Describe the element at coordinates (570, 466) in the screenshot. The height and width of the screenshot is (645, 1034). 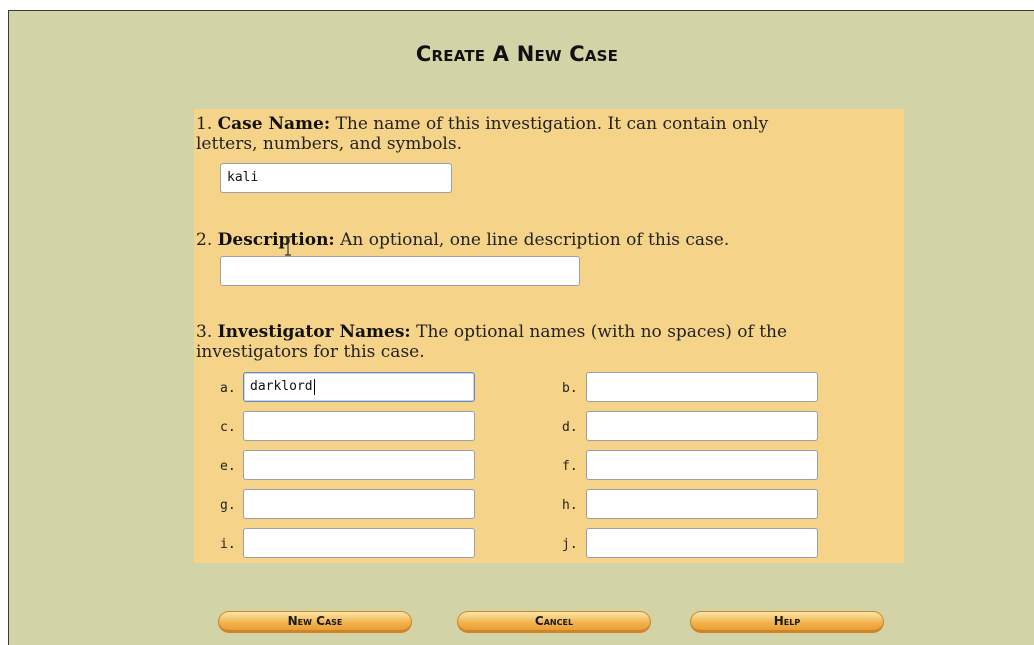
I see `investigator-f-label: f.` at that location.